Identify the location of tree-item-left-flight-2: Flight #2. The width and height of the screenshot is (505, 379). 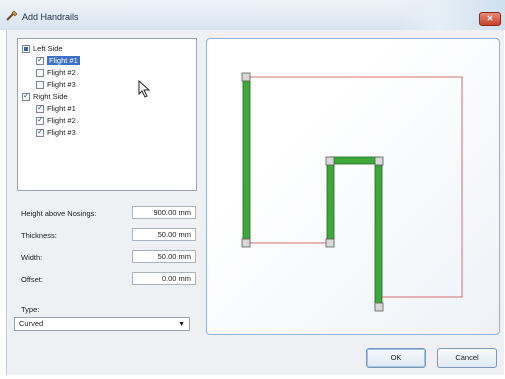
(56, 72).